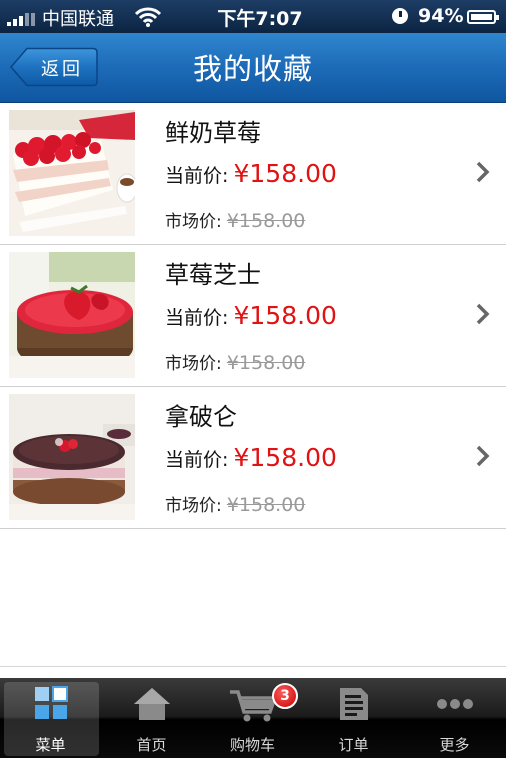 The height and width of the screenshot is (758, 506). I want to click on tab-label: 更多, so click(454, 745).